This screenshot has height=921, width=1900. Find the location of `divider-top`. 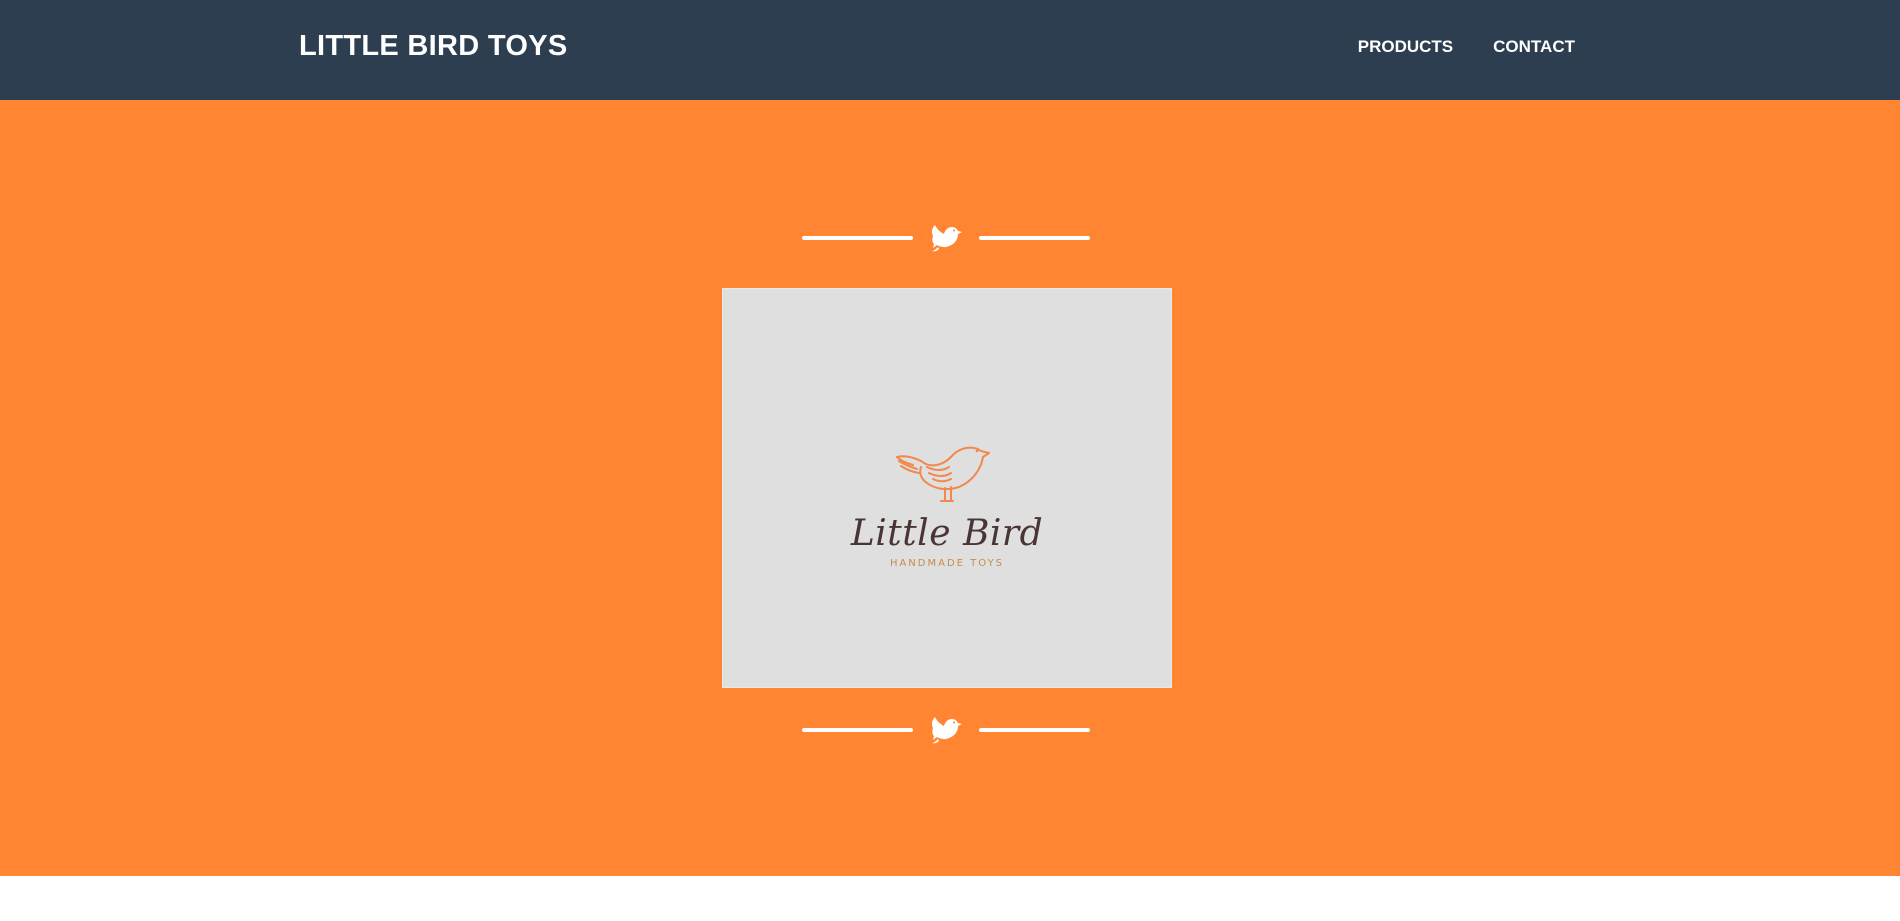

divider-top is located at coordinates (947, 238).